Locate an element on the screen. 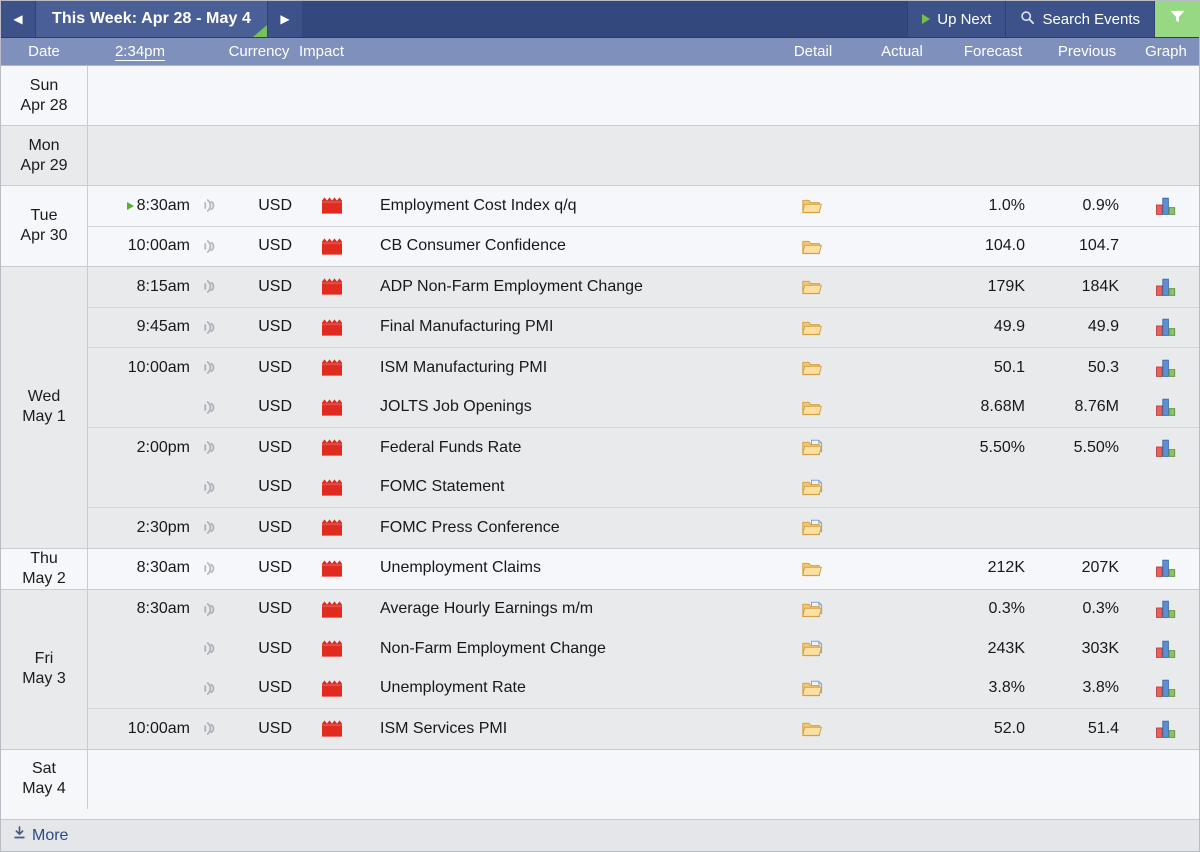 This screenshot has width=1200, height=852. event-title: CB Consumer Confidence is located at coordinates (569, 247).